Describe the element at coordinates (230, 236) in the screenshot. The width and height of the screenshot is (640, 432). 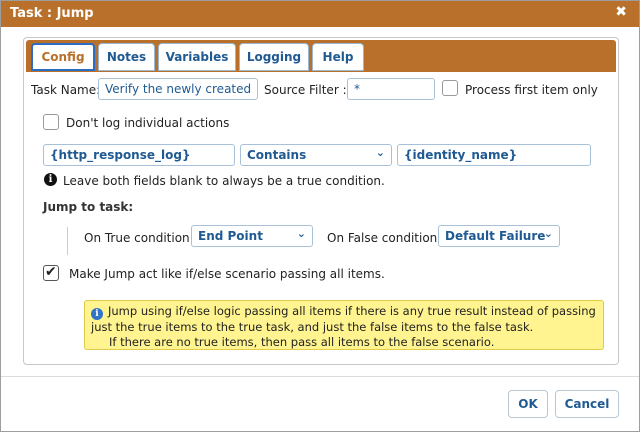
I see `true-condition-value: End Point` at that location.